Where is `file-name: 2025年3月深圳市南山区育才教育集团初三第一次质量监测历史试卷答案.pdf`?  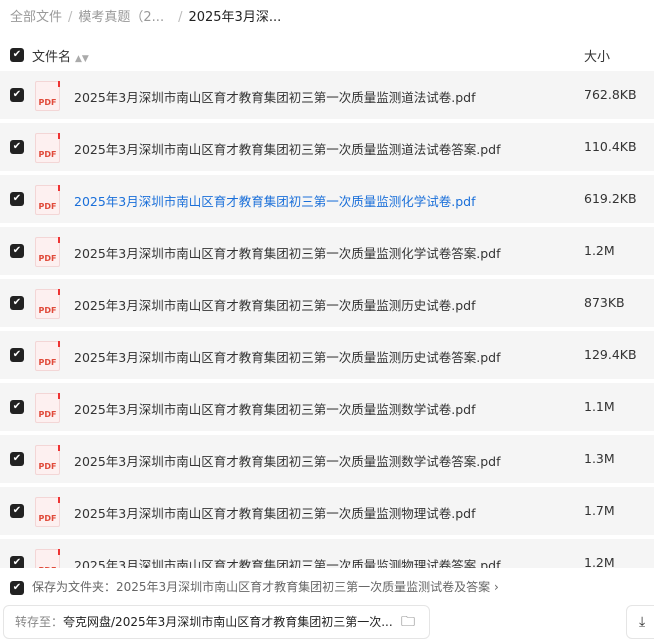
file-name: 2025年3月深圳市南山区育才教育集团初三第一次质量监测历史试卷答案.pdf is located at coordinates (287, 356).